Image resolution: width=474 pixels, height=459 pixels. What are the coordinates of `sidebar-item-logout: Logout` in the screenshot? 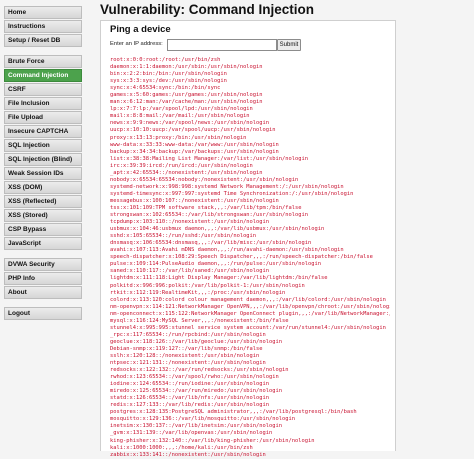 It's located at (43, 313).